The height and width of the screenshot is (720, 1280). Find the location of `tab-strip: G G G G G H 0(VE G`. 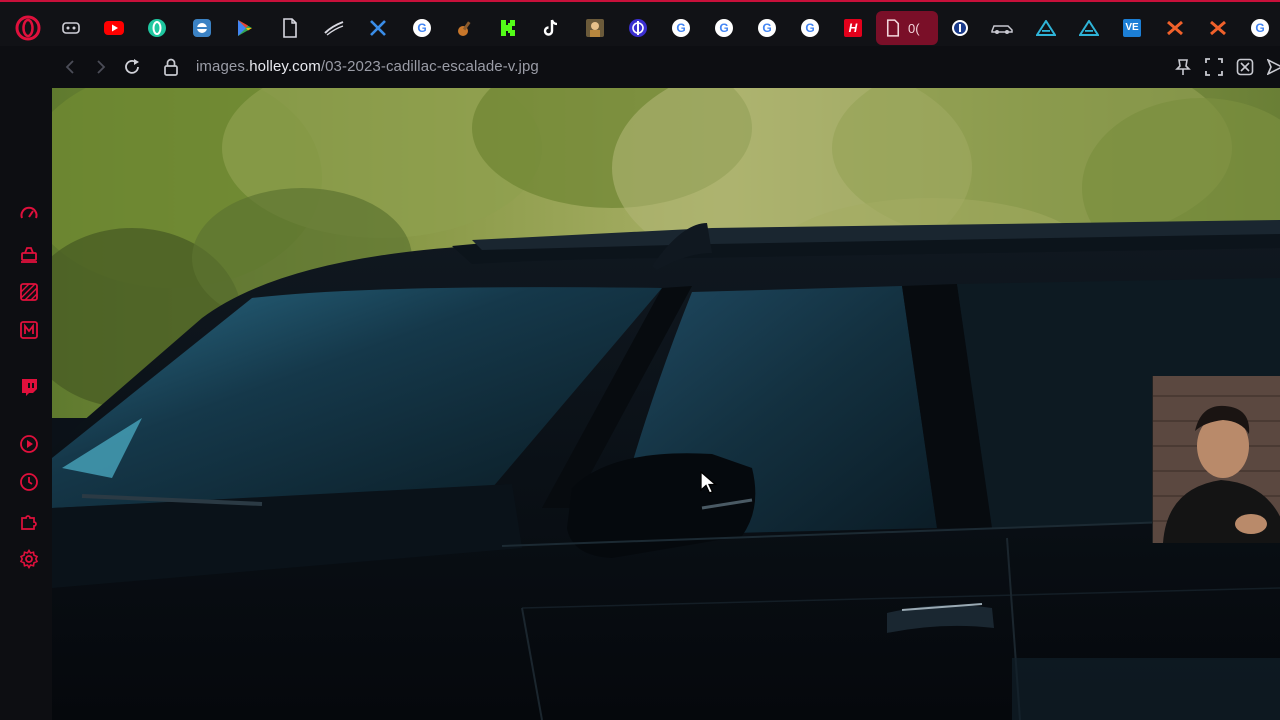

tab-strip: G G G G G H 0(VE G is located at coordinates (640, 23).